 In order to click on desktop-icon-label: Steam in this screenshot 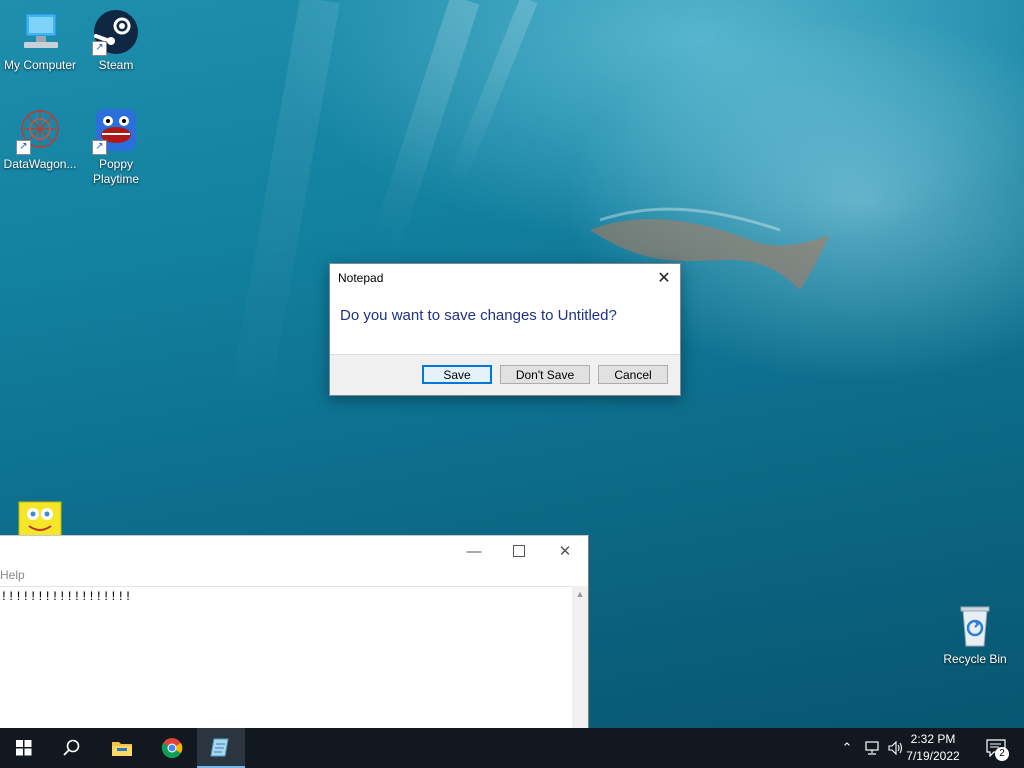, I will do `click(116, 65)`.